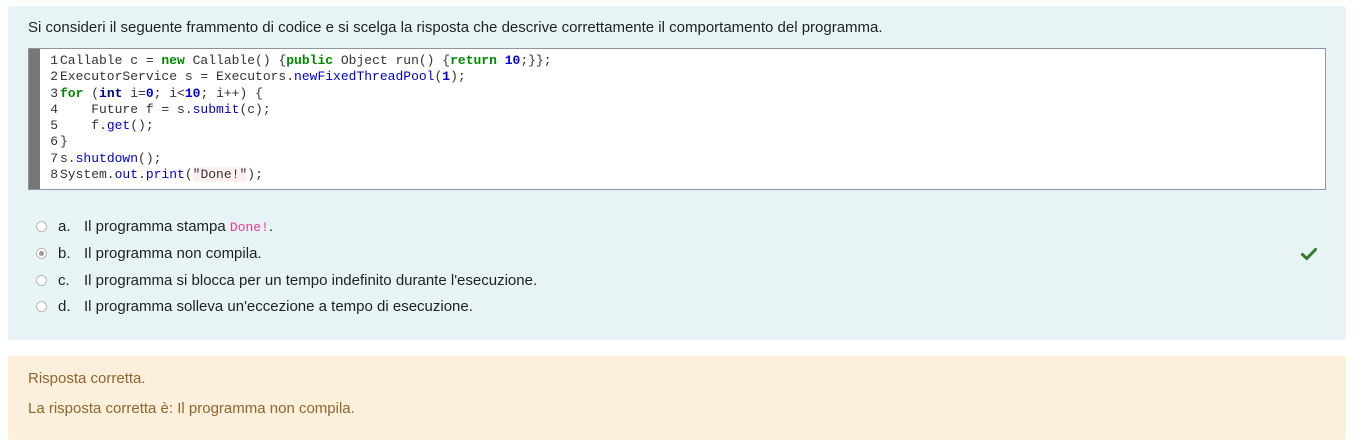  Describe the element at coordinates (1309, 254) in the screenshot. I see `check-icon` at that location.